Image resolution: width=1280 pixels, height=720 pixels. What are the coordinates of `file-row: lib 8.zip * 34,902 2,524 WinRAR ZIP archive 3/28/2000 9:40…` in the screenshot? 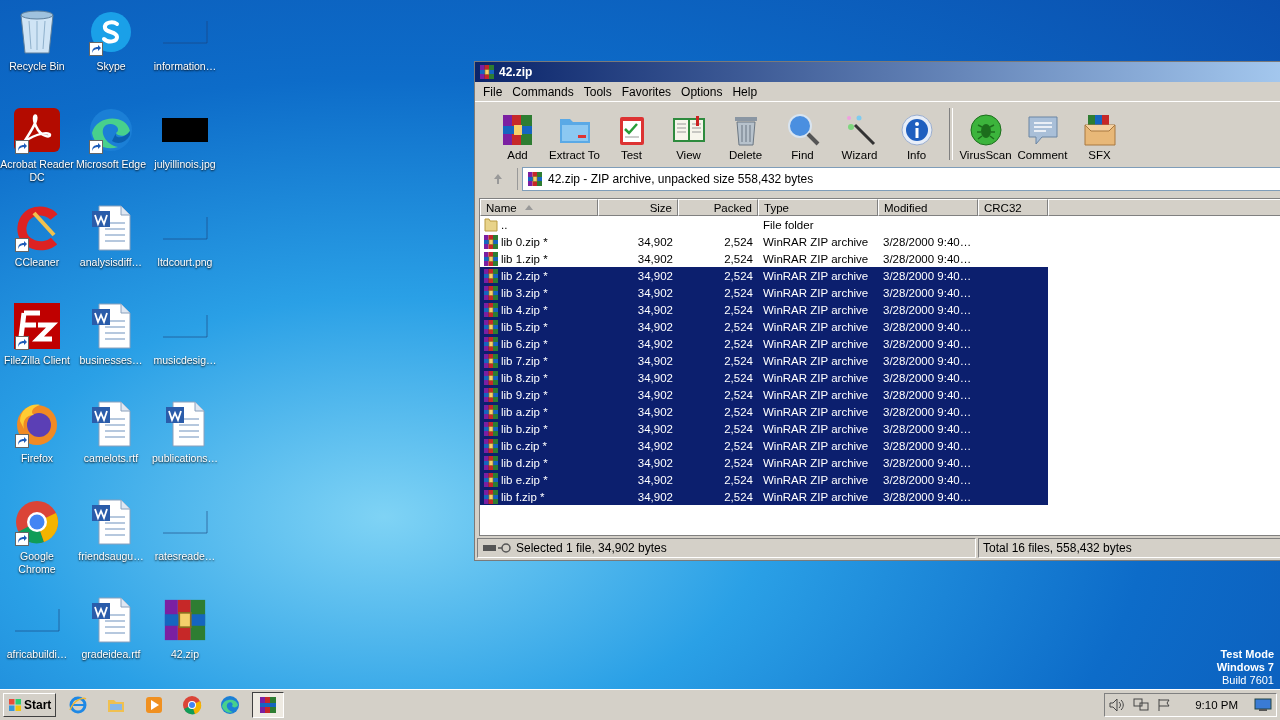 It's located at (764, 377).